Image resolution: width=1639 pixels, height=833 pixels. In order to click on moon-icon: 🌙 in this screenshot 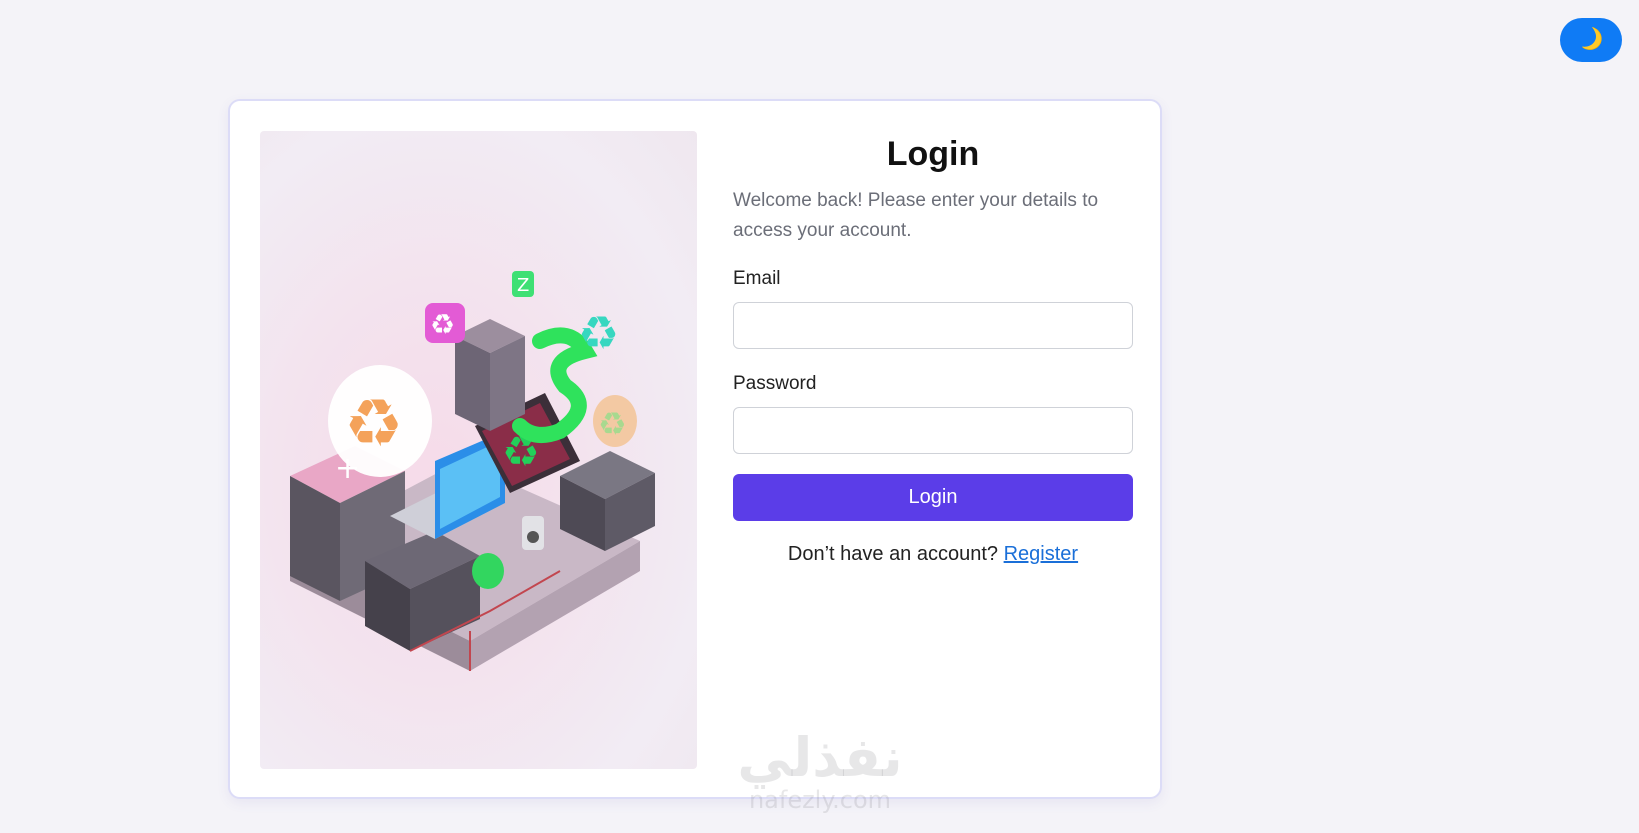, I will do `click(1591, 40)`.